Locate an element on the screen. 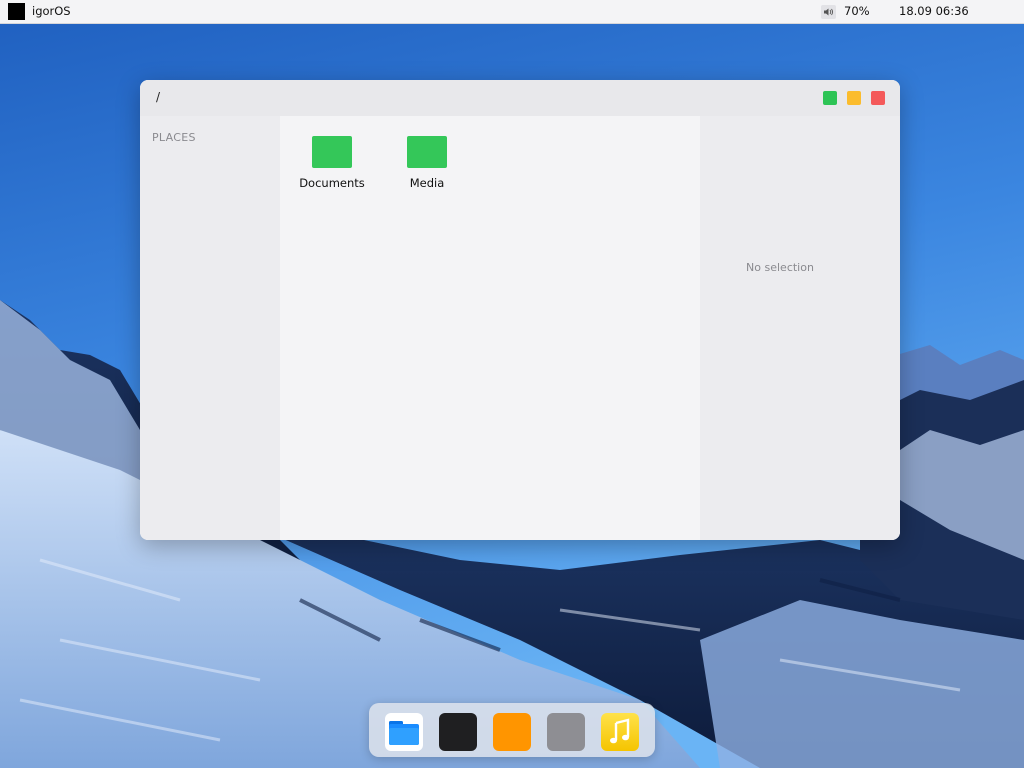 The height and width of the screenshot is (768, 1024). places-heading: PLACES is located at coordinates (174, 137).